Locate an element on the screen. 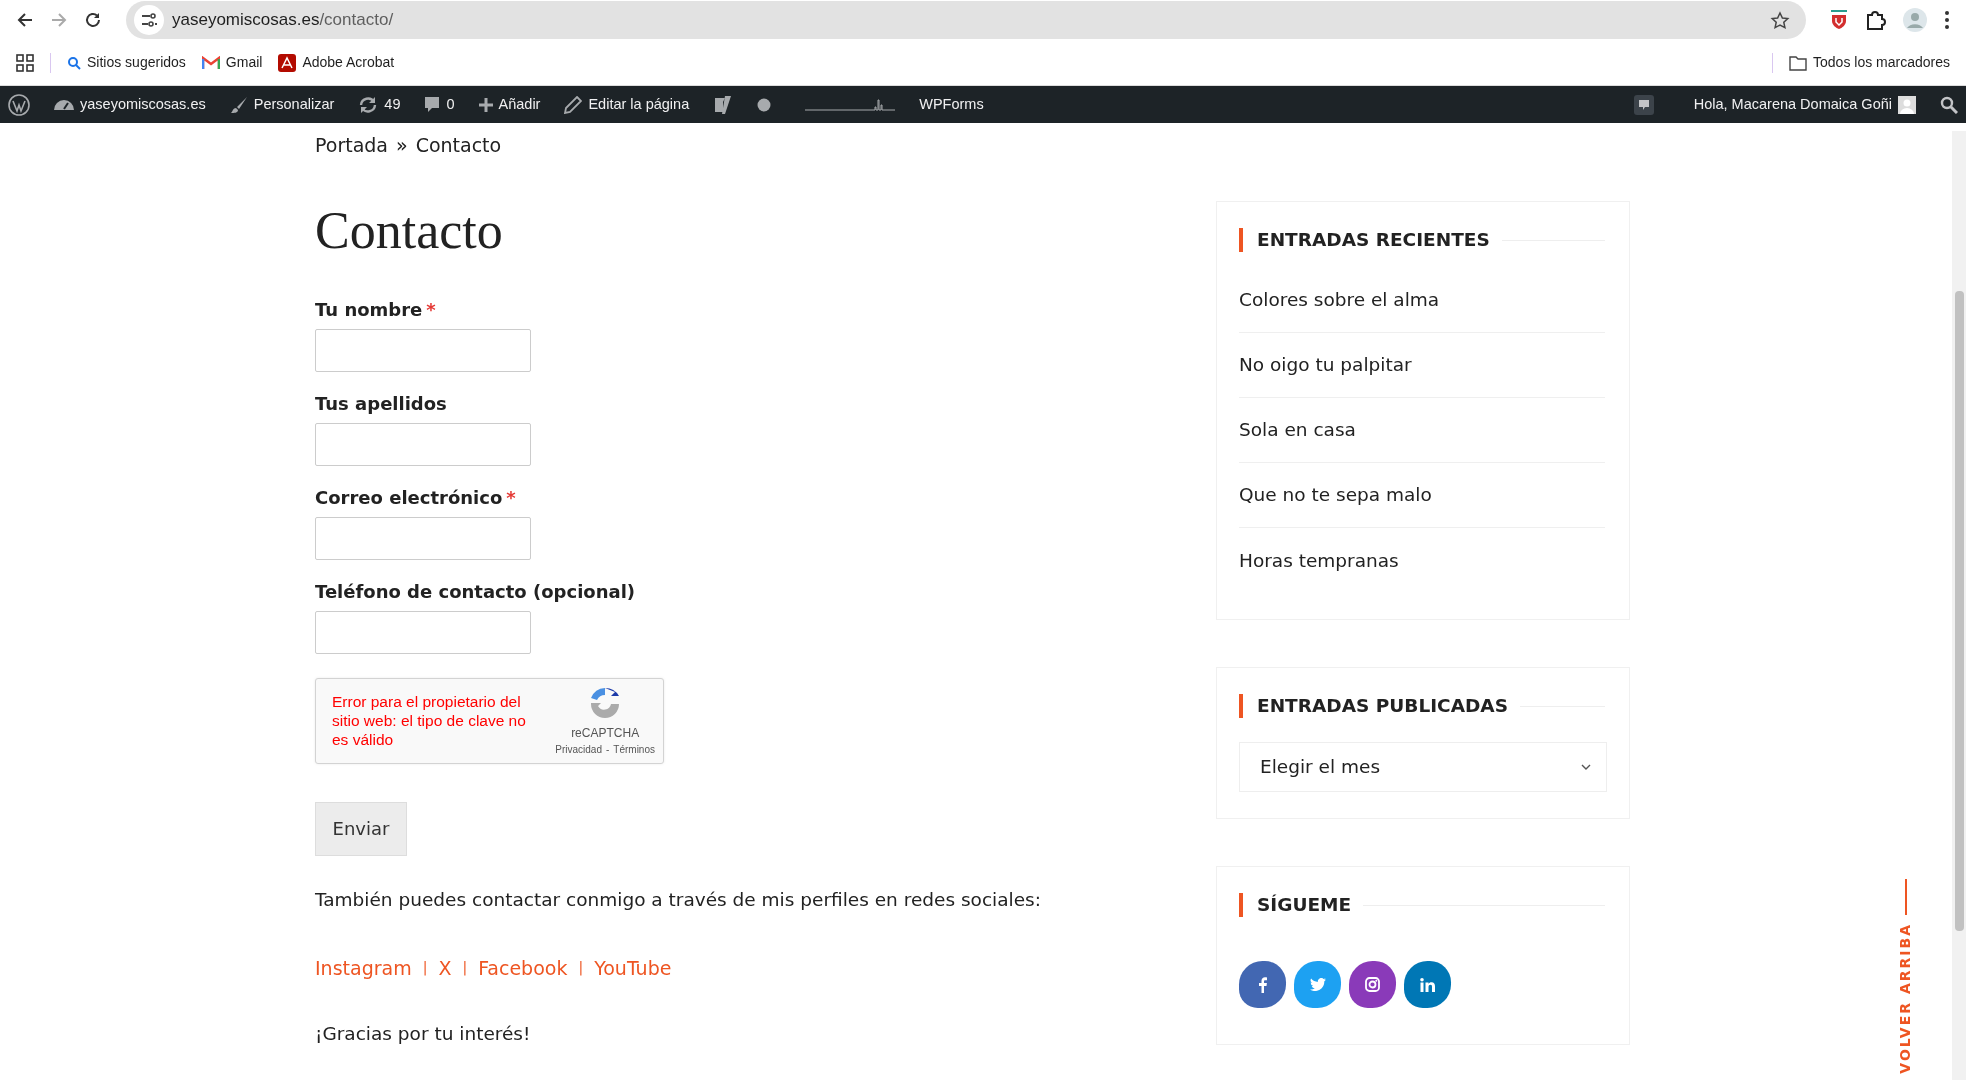 The image size is (1966, 1080). address-bar: yaseyomiscosas.es/contacto/ is located at coordinates (966, 20).